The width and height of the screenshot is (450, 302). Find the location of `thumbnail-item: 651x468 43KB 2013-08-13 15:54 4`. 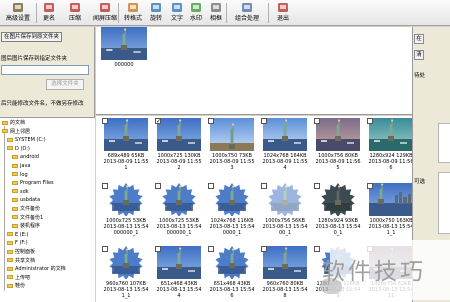

thumbnail-item: 651x468 43KB 2013-08-13 15:54 4 is located at coordinates (177, 273).